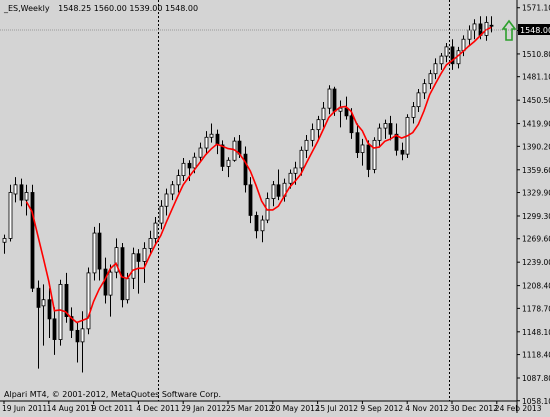  Describe the element at coordinates (536, 8) in the screenshot. I see `y-tick-label: 1571.10` at that location.